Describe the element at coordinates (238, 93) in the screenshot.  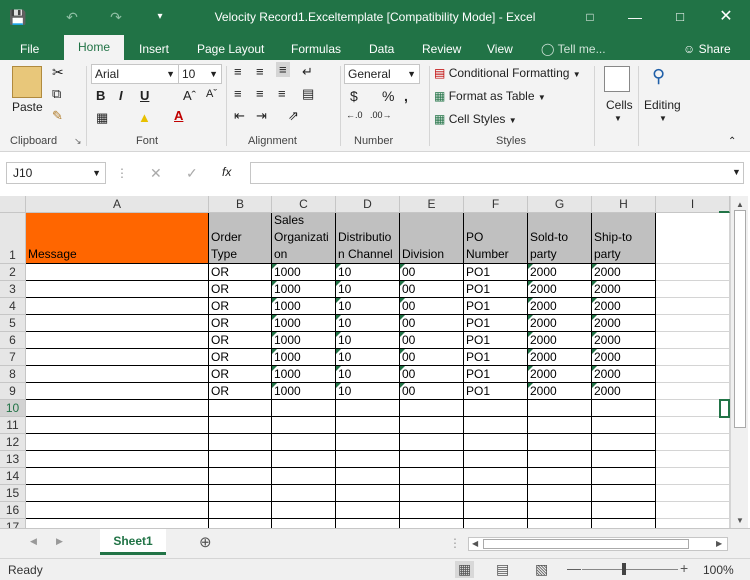
I see `align-left-icon: ≡` at that location.